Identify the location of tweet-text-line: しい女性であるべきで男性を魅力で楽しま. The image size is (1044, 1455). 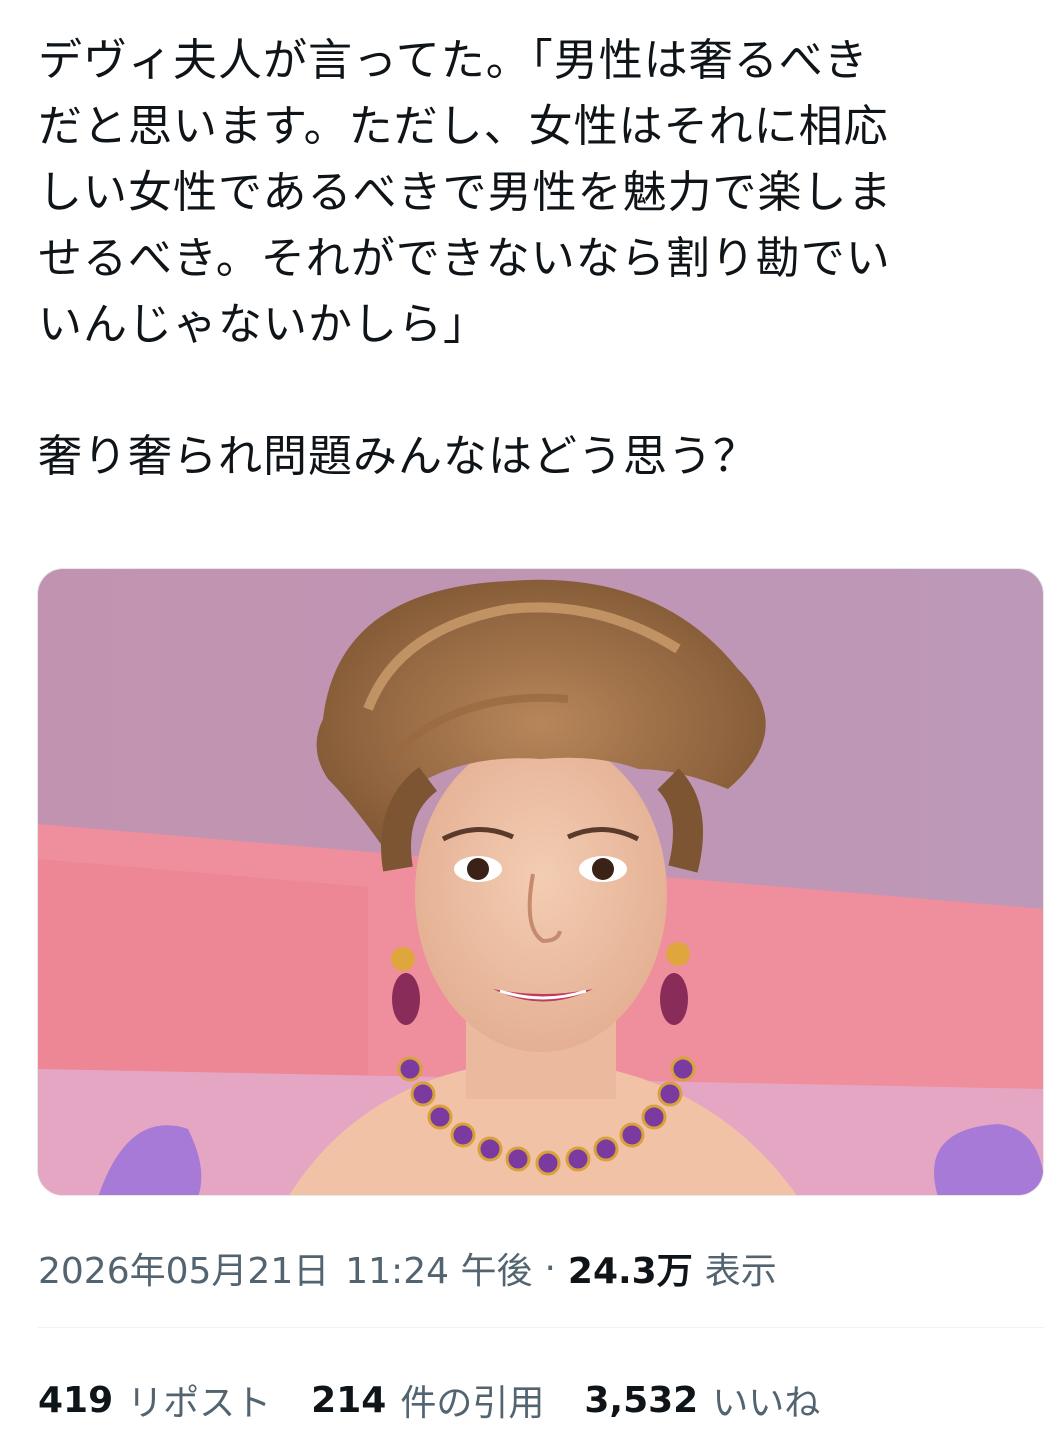
(465, 192).